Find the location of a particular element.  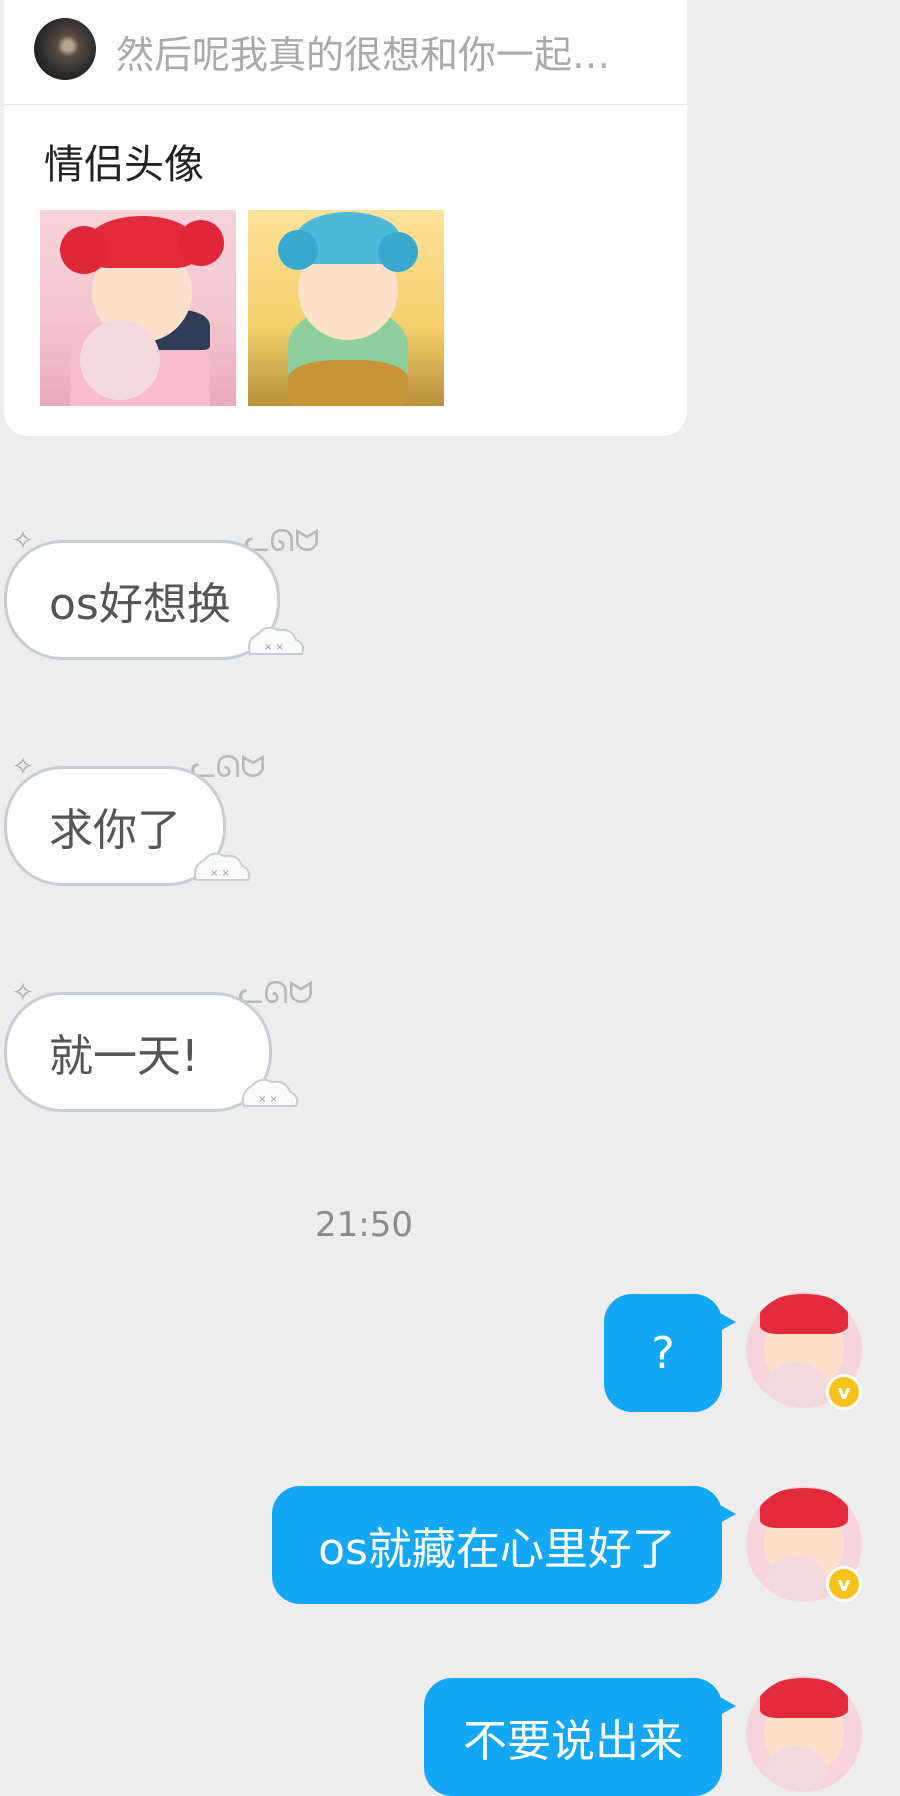

sender-avatar is located at coordinates (65, 49).